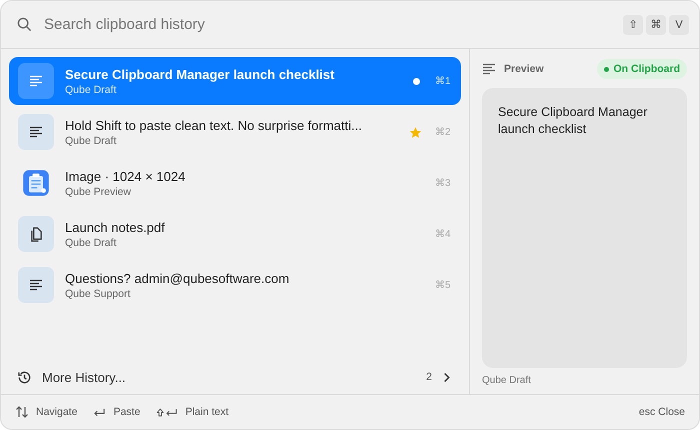 This screenshot has height=430, width=700. I want to click on hint-label: Navigate, so click(57, 412).